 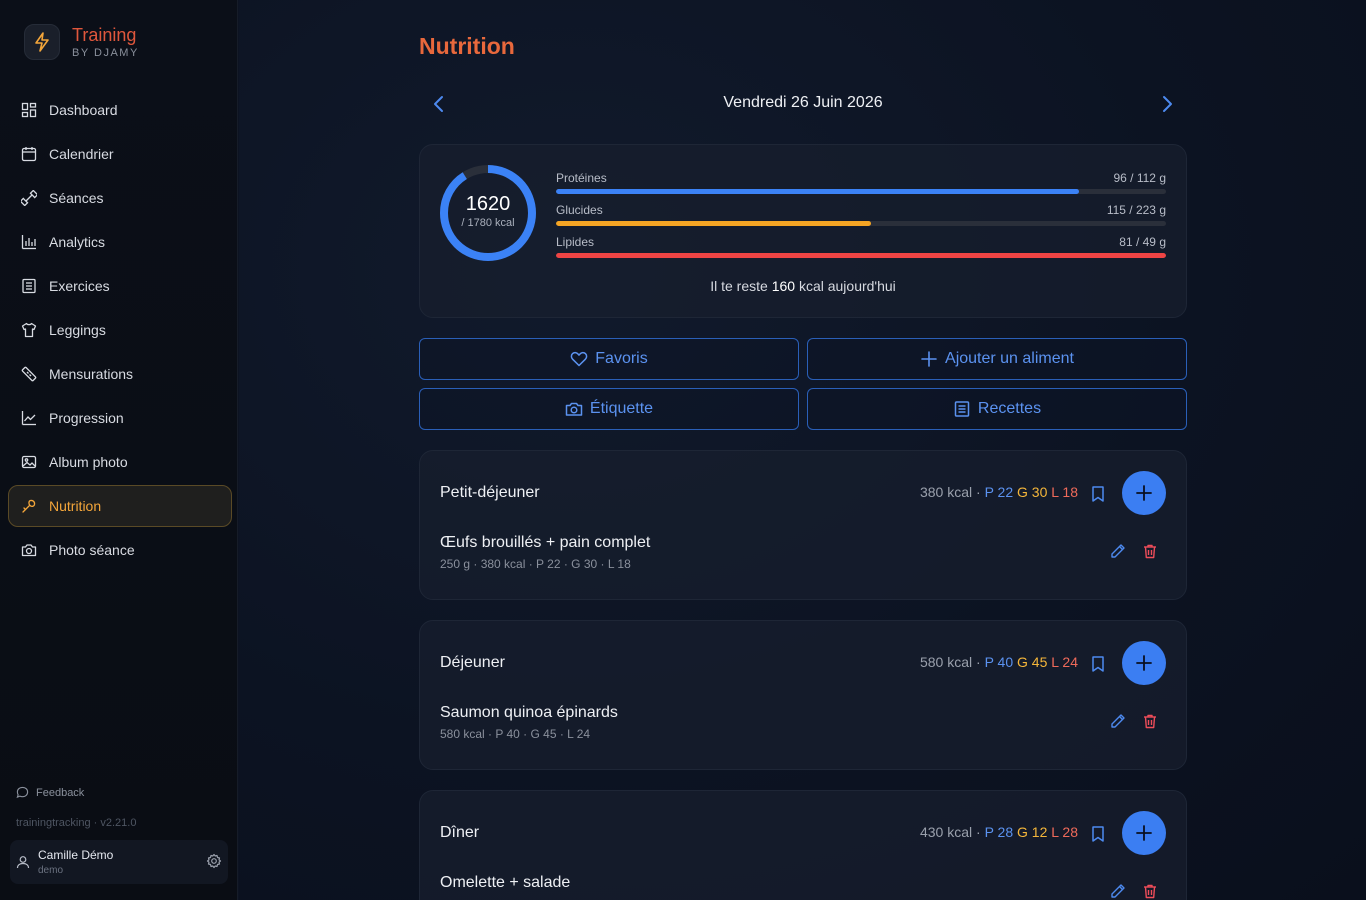 I want to click on meal-kcal: 380 kcal, so click(x=946, y=492).